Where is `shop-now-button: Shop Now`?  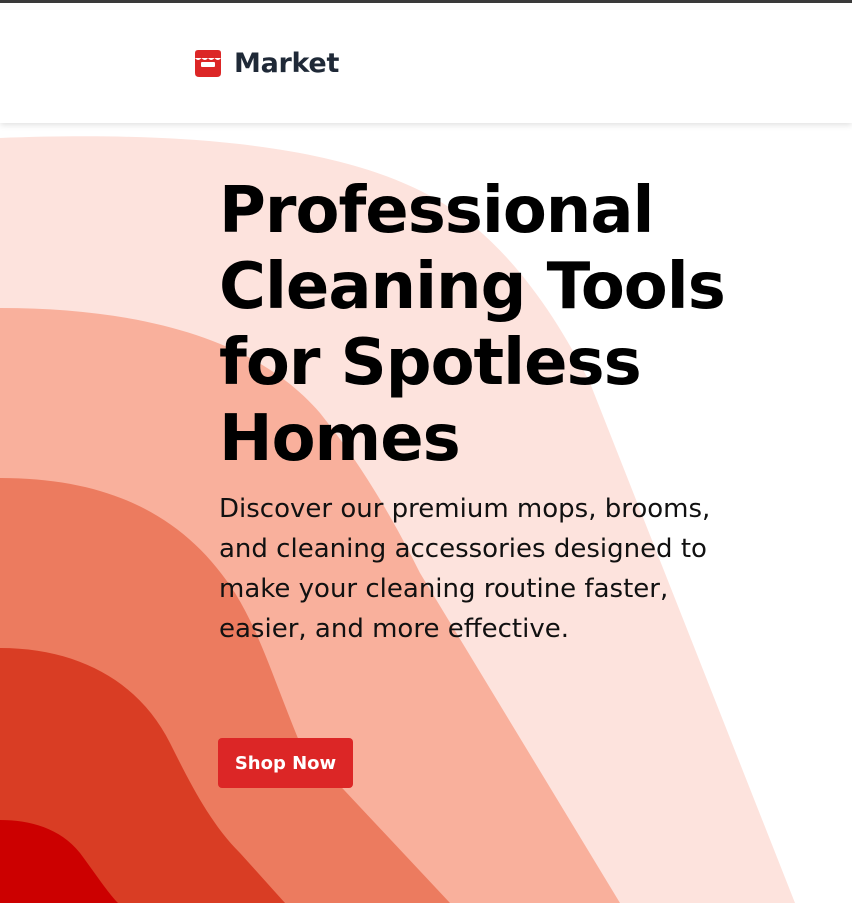 shop-now-button: Shop Now is located at coordinates (285, 763).